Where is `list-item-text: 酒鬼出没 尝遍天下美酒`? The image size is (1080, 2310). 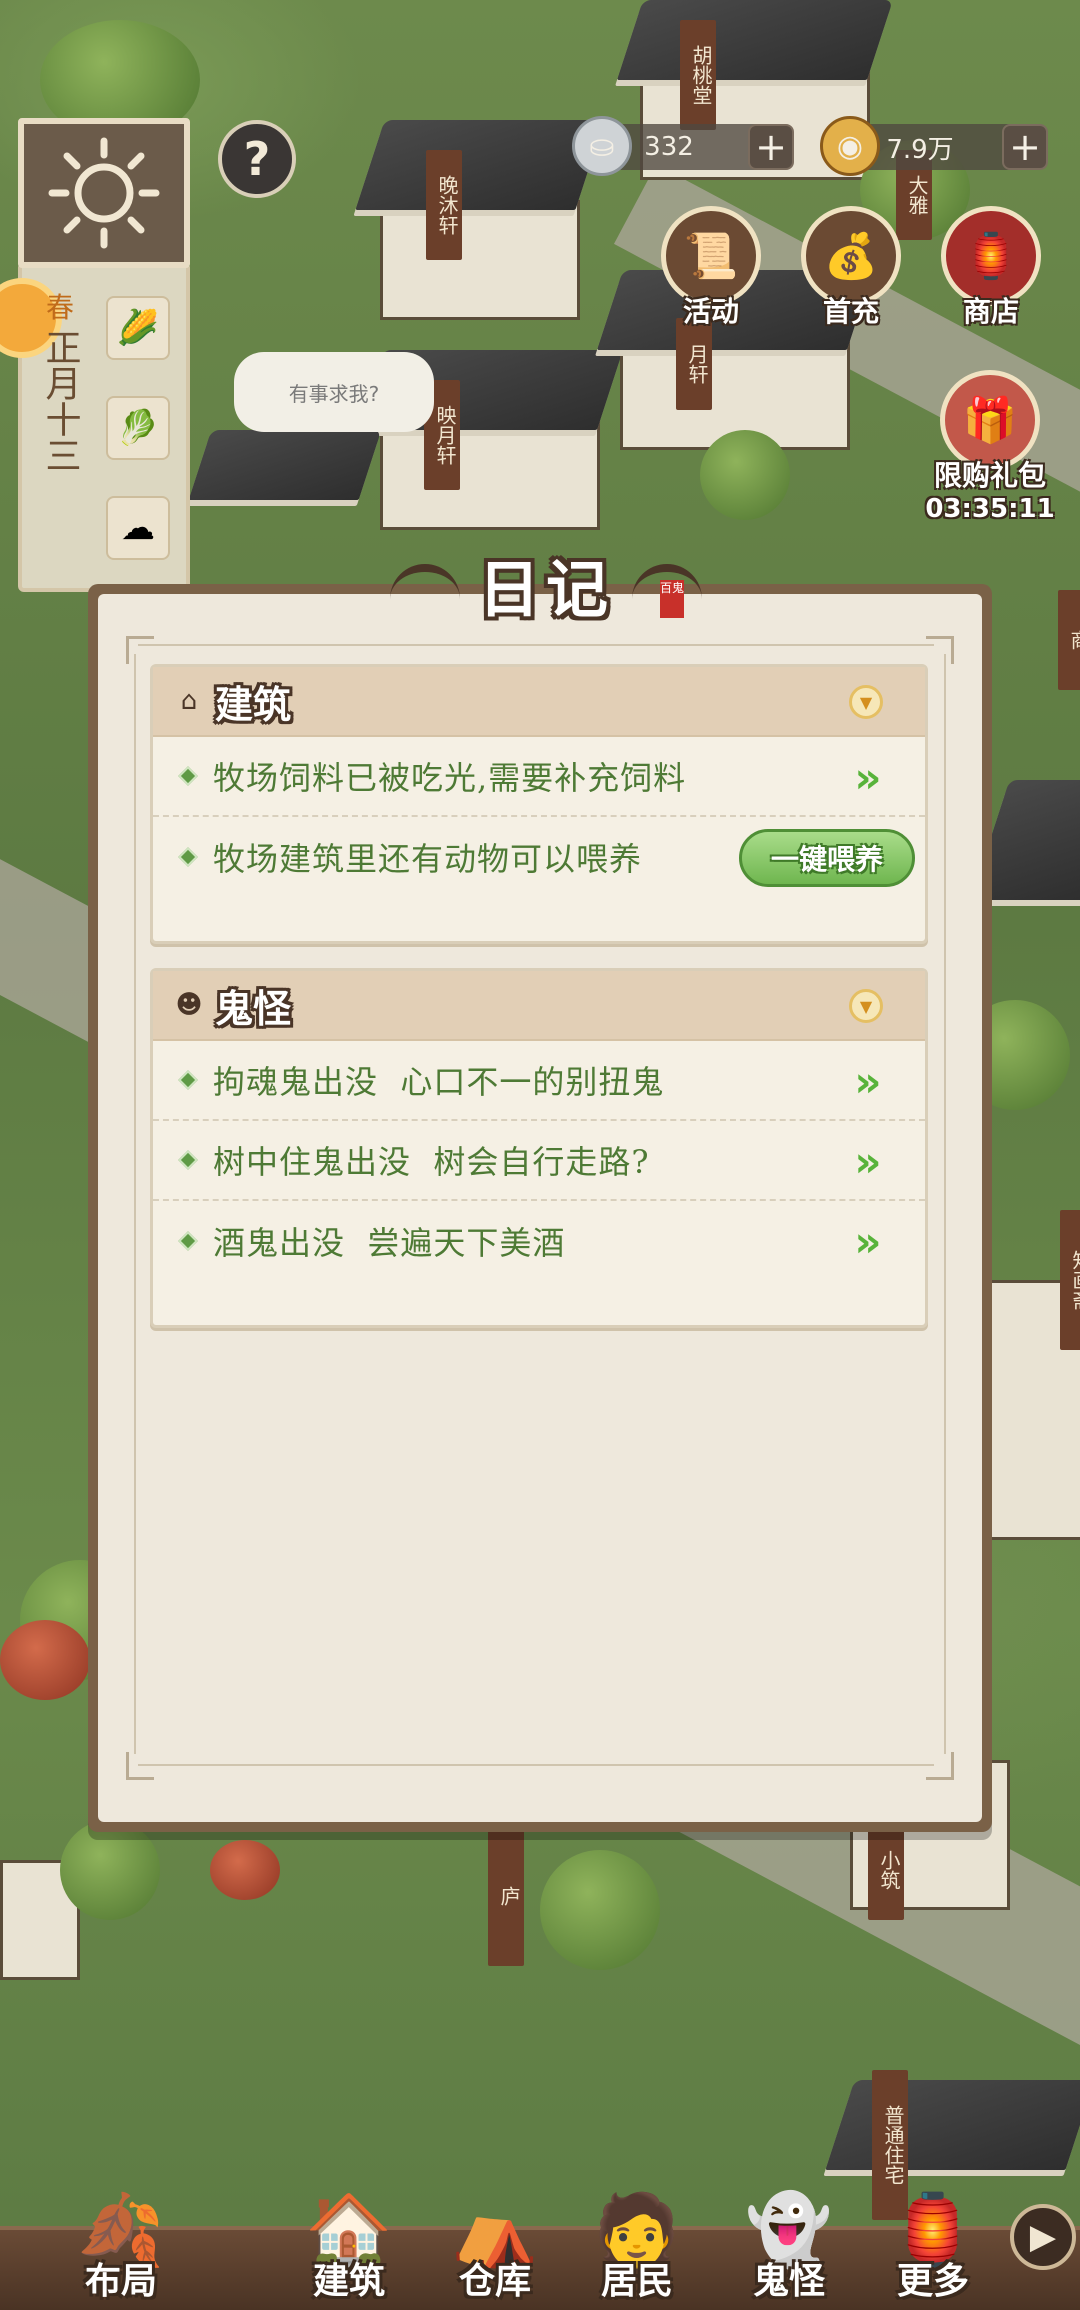 list-item-text: 酒鬼出没 尝遍天下美酒 is located at coordinates (389, 1243).